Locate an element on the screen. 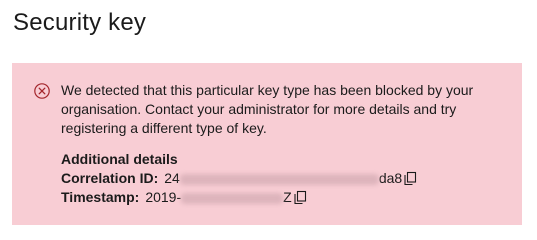  timestamp-suffix: Z is located at coordinates (287, 197).